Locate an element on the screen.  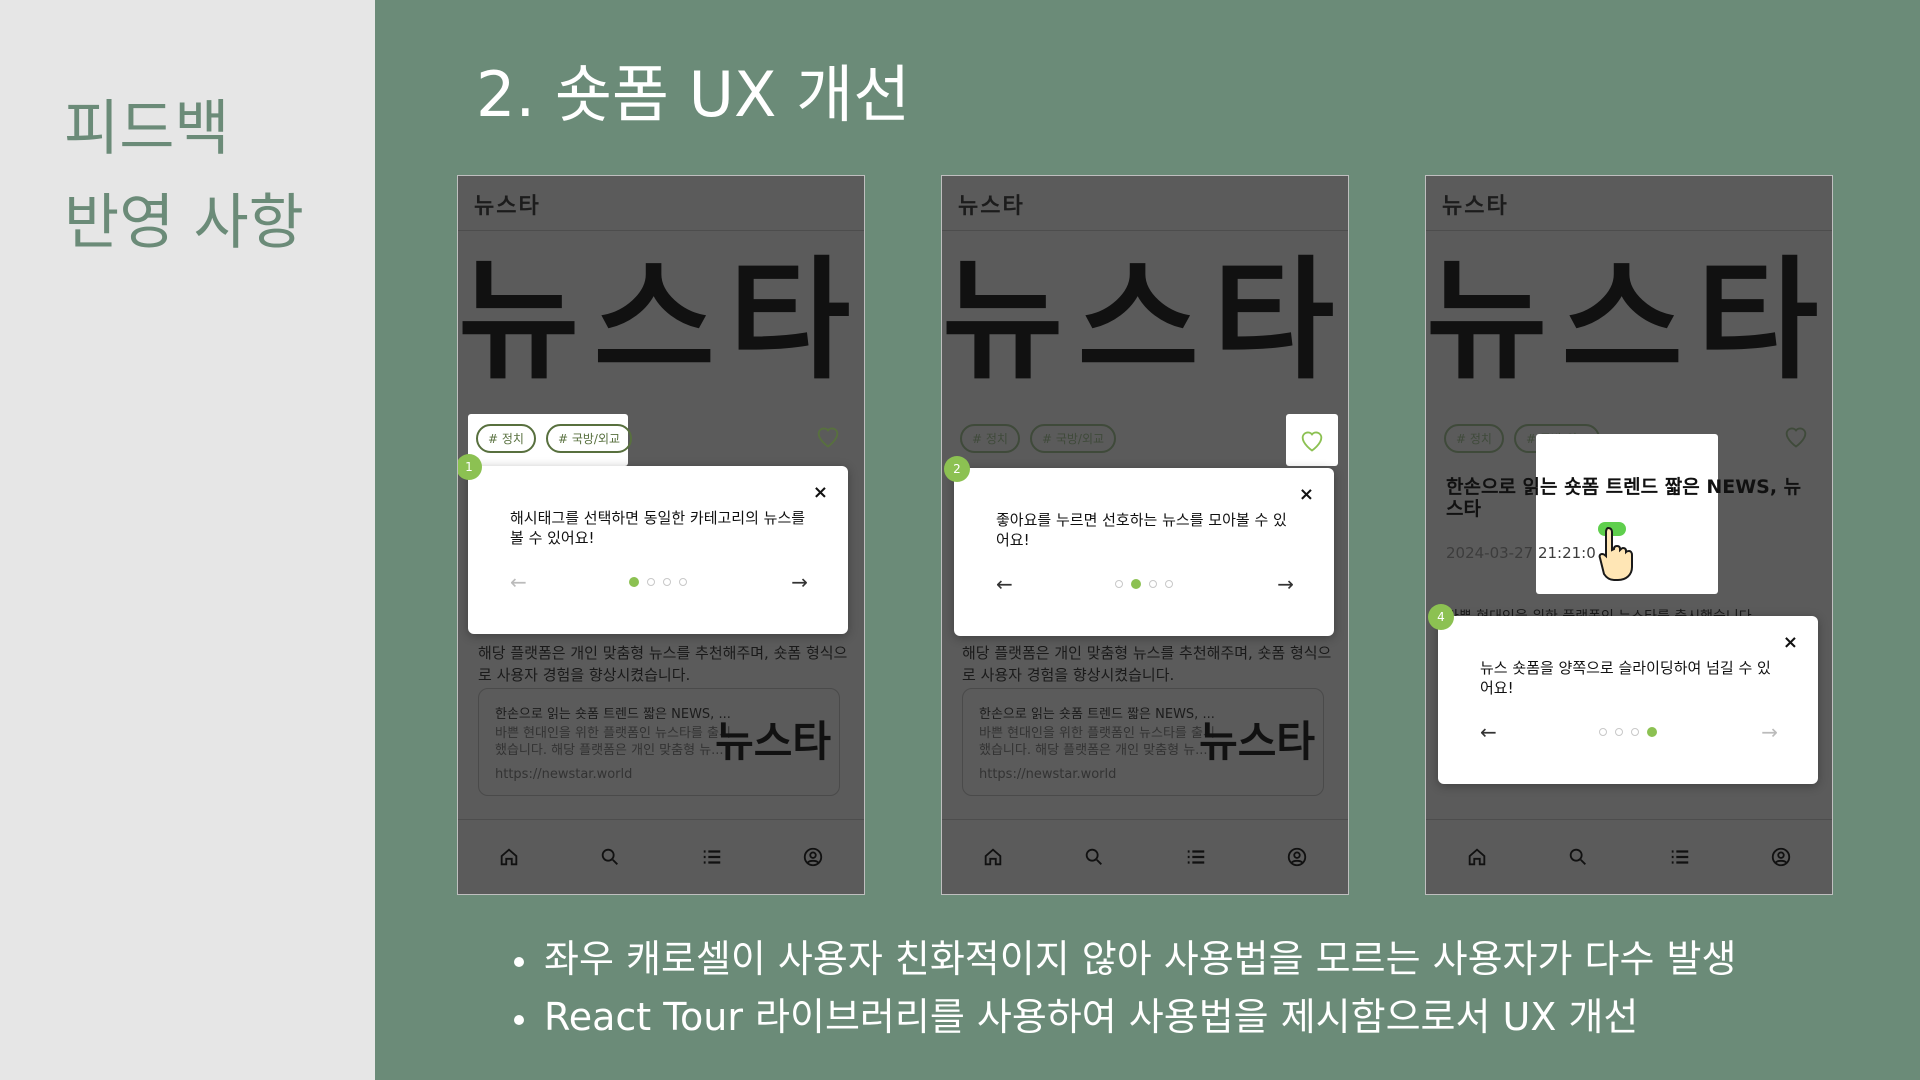
sidebar-title: 피드백 반영 사항 is located at coordinates (184, 176).